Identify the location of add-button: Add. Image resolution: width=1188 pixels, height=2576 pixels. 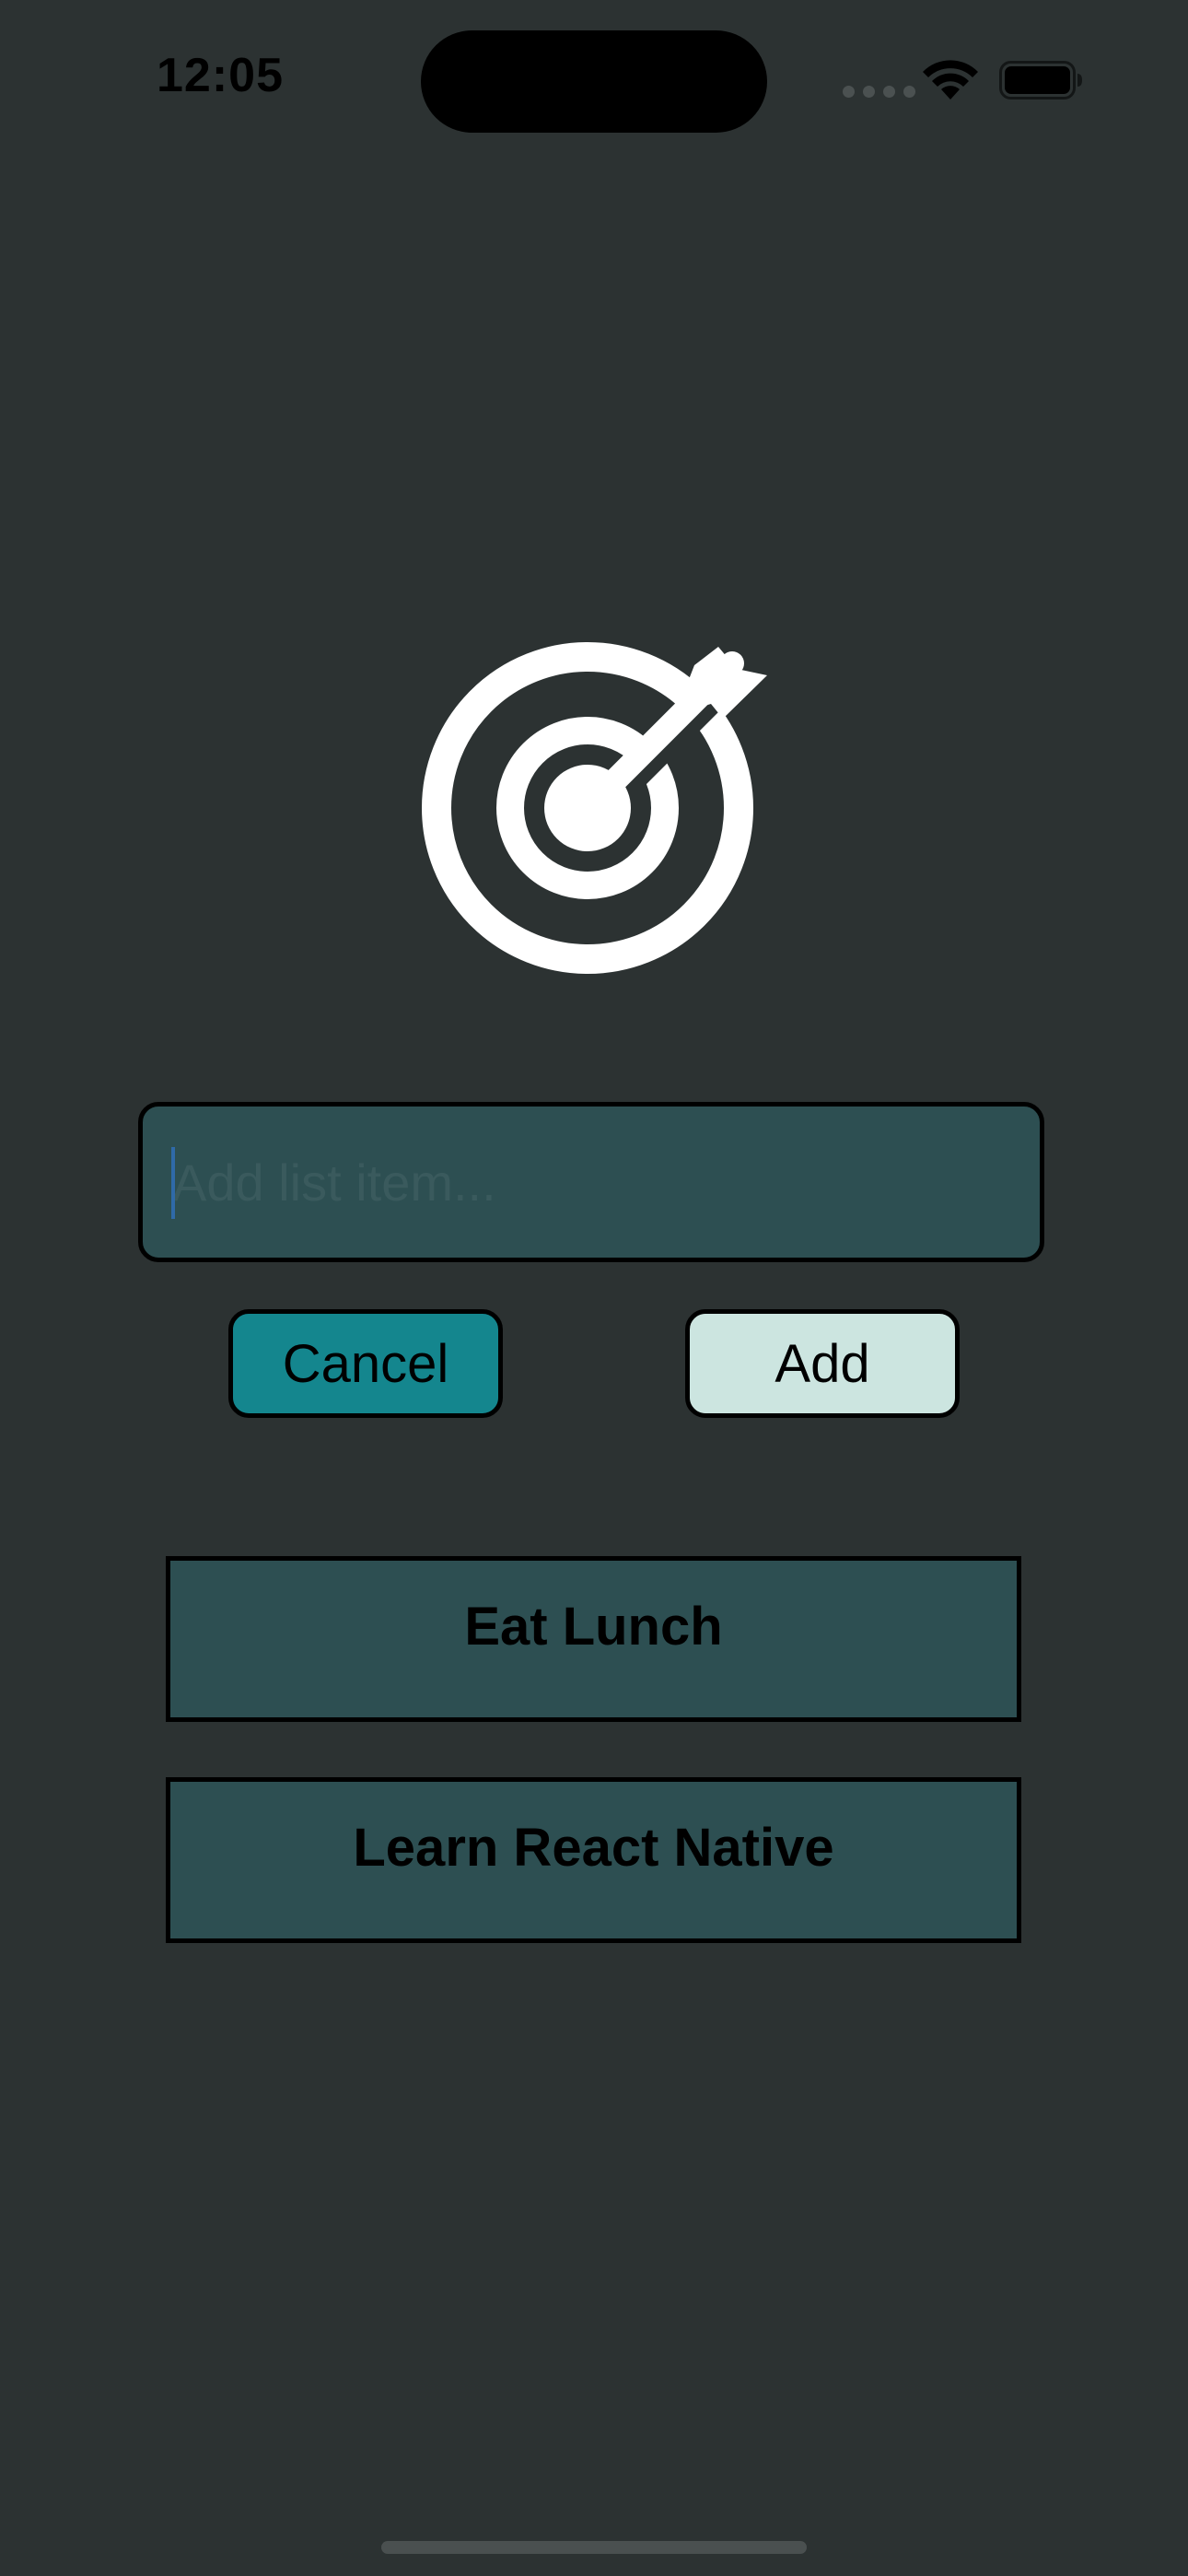
(822, 1363).